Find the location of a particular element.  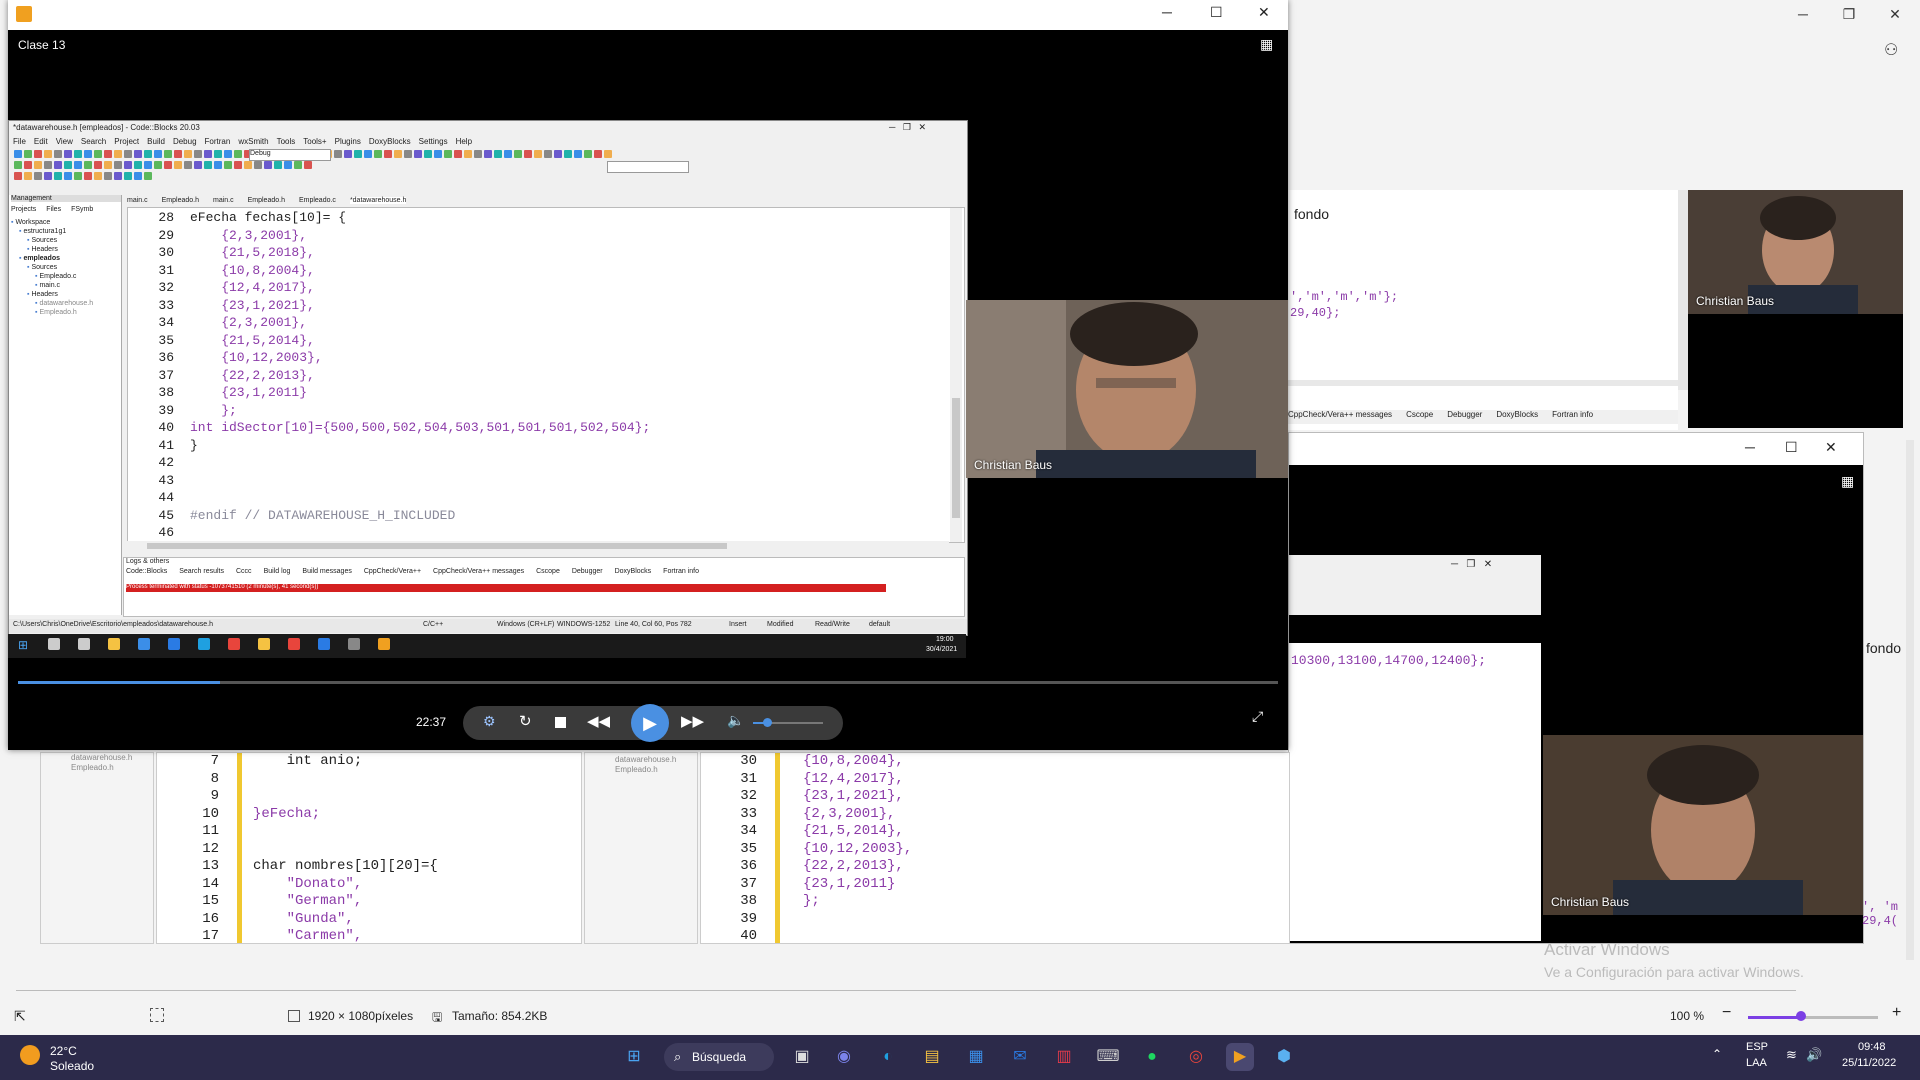

secondary-close-button: ✕ is located at coordinates (1831, 447).